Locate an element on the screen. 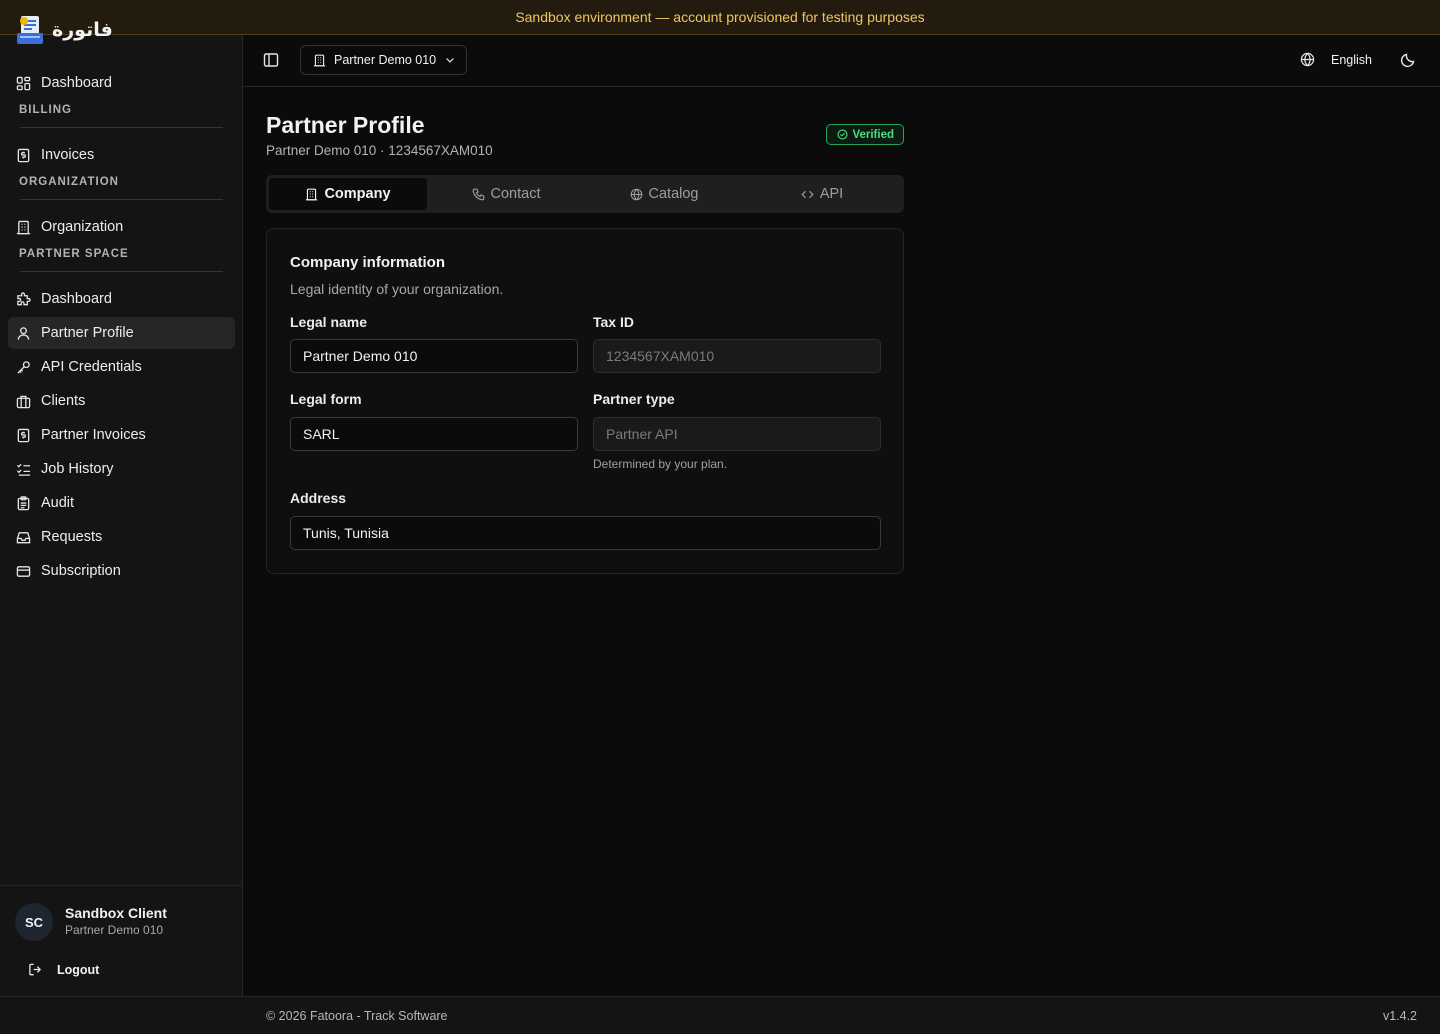  user-org: Partner Demo 010 is located at coordinates (114, 930).